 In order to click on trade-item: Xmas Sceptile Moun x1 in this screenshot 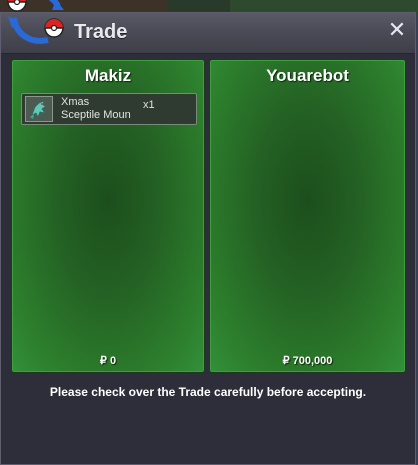, I will do `click(109, 109)`.